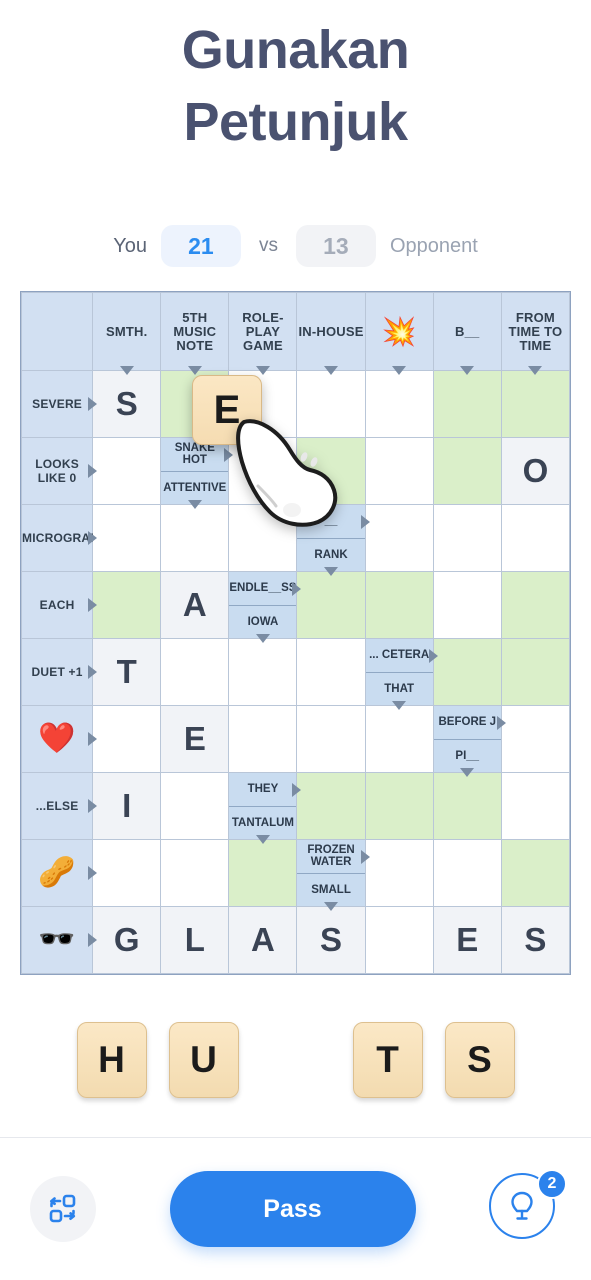 This screenshot has width=591, height=1280. What do you see at coordinates (59, 471) in the screenshot?
I see `row-header-1: LOOKS LIKE 0` at bounding box center [59, 471].